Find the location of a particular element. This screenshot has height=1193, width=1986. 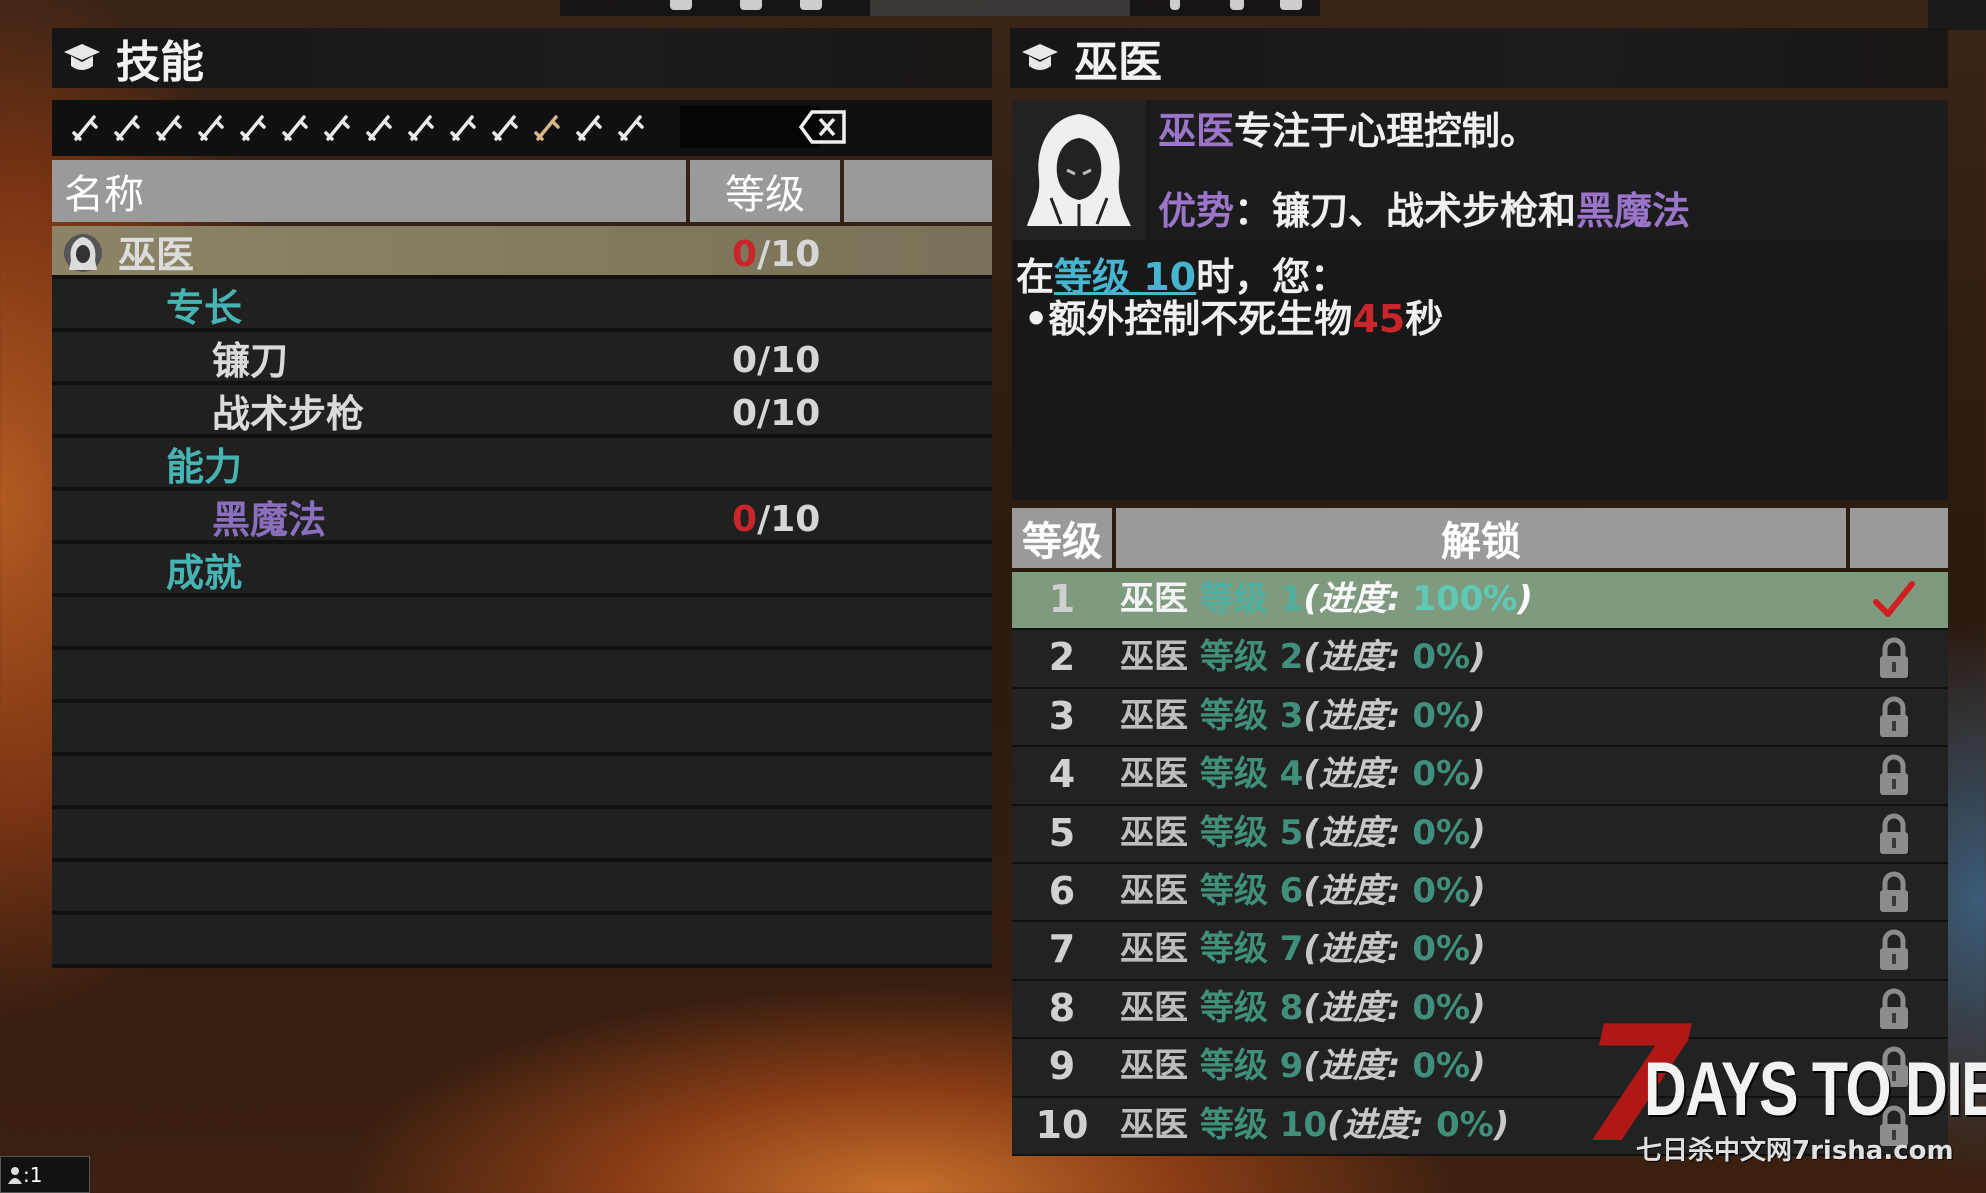

unlock-level-number: 4 is located at coordinates (1062, 774).